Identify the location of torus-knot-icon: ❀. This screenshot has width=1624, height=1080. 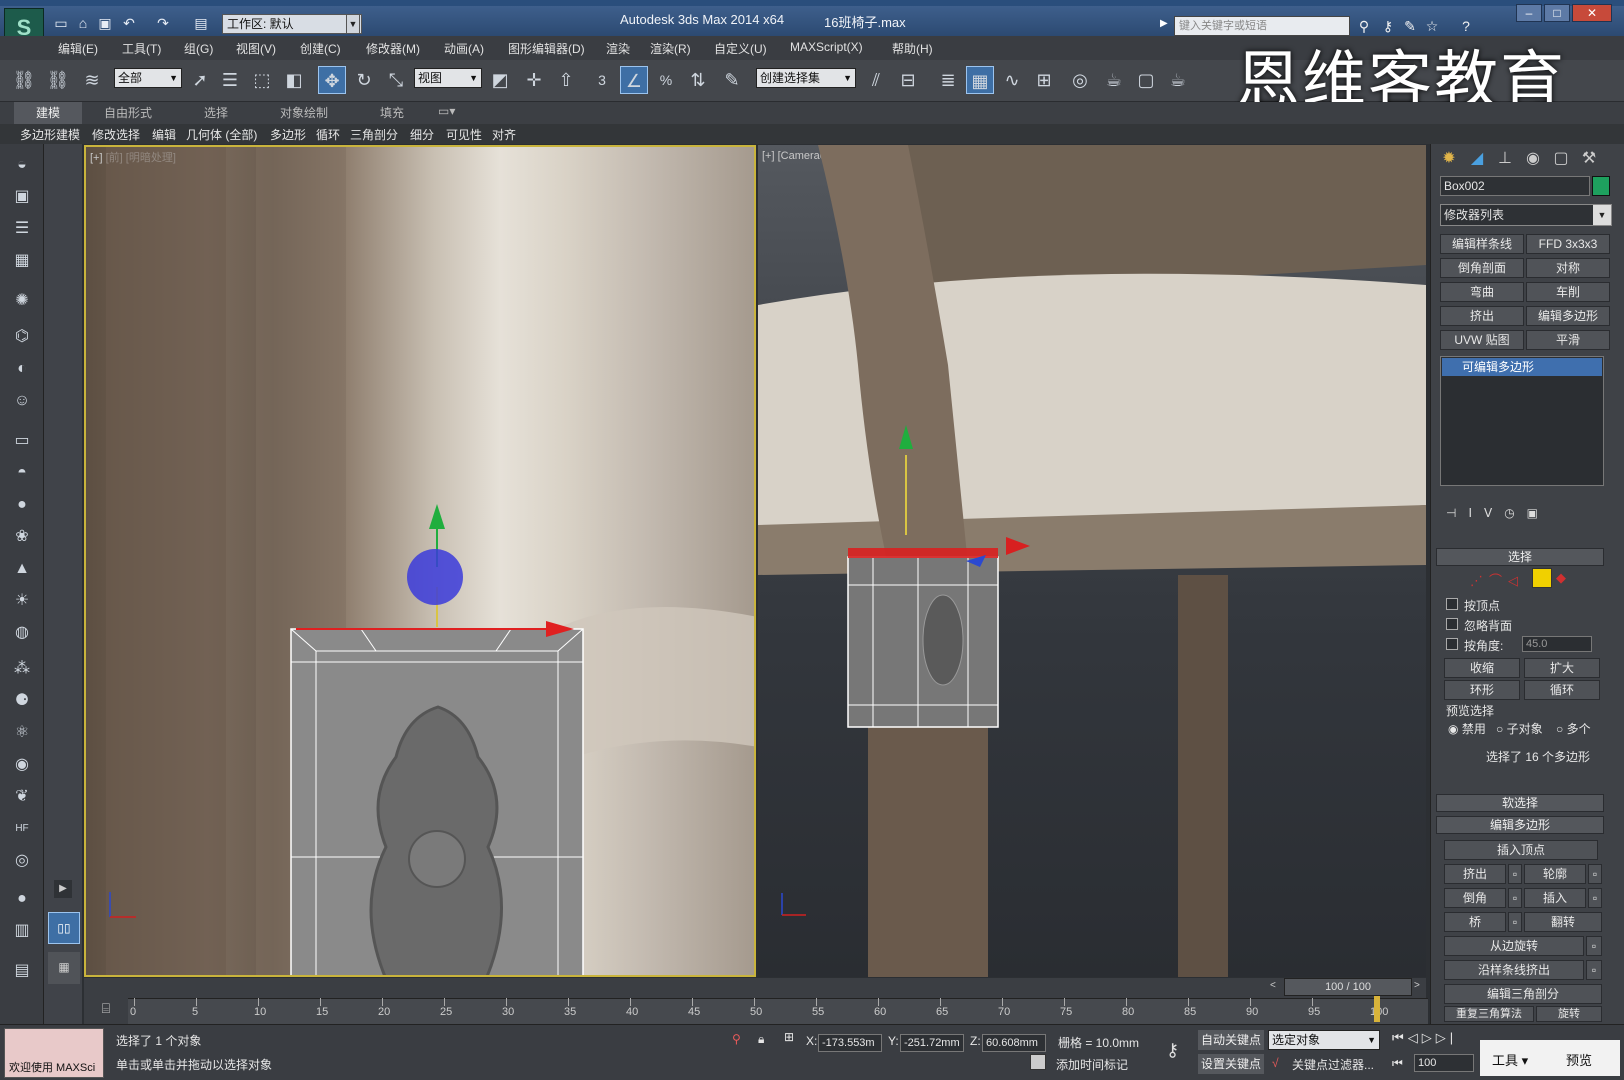
(22, 537).